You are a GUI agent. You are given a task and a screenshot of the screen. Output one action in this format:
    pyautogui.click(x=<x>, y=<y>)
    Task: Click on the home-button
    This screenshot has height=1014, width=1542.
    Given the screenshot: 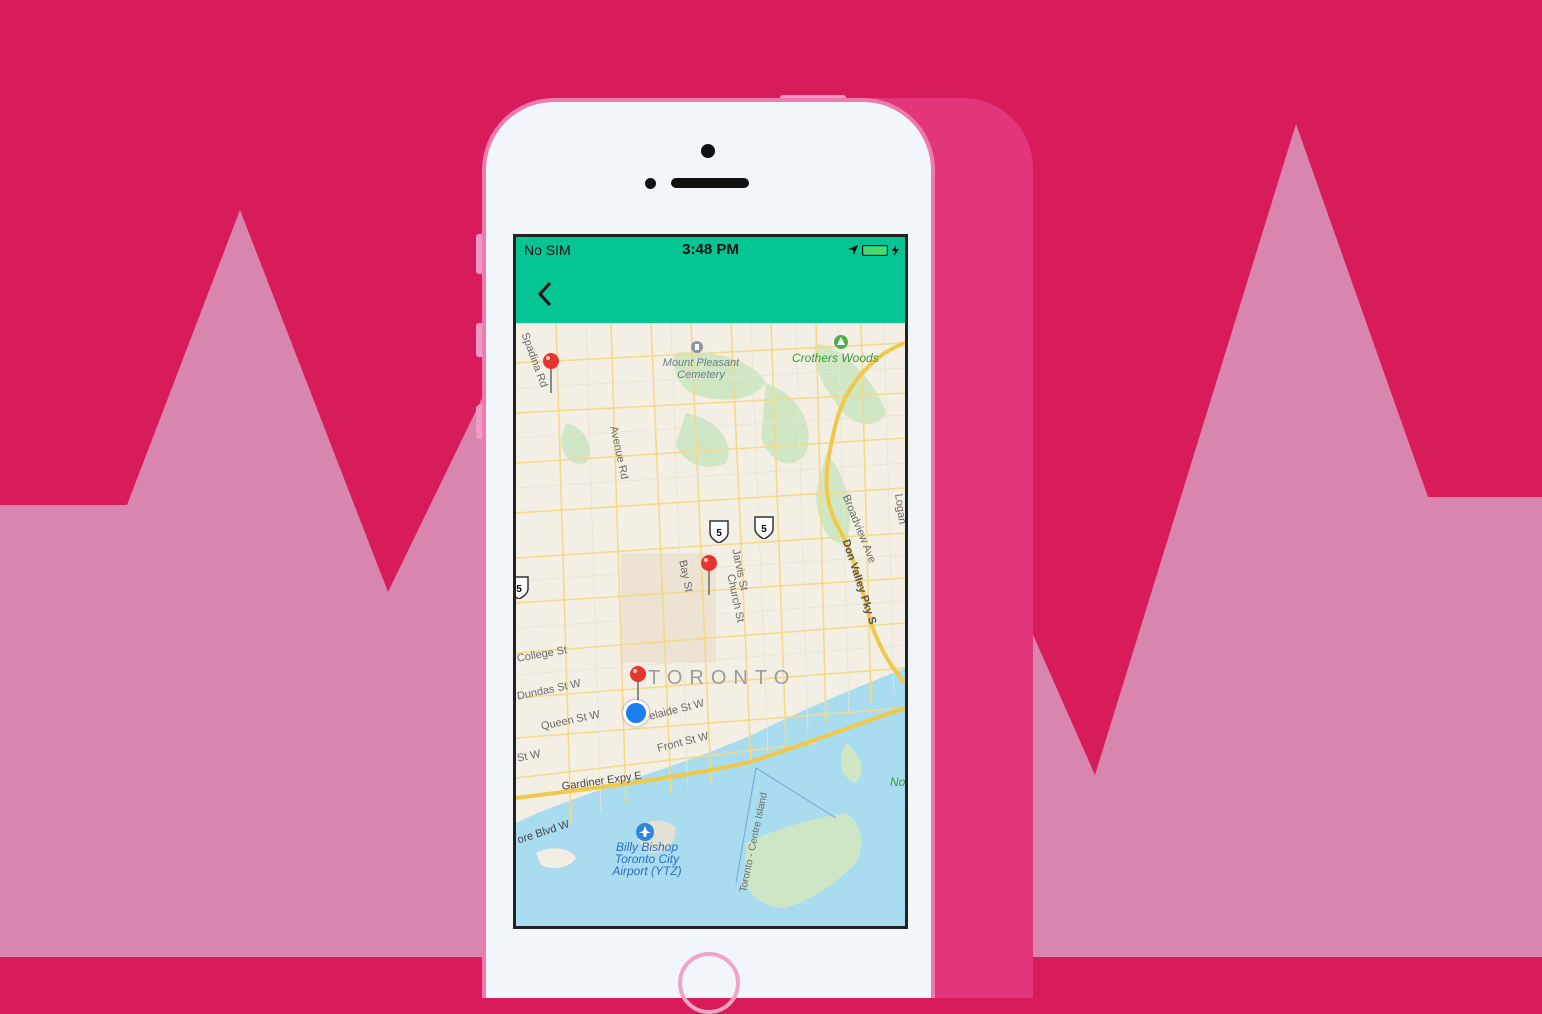 What is the action you would take?
    pyautogui.click(x=709, y=983)
    